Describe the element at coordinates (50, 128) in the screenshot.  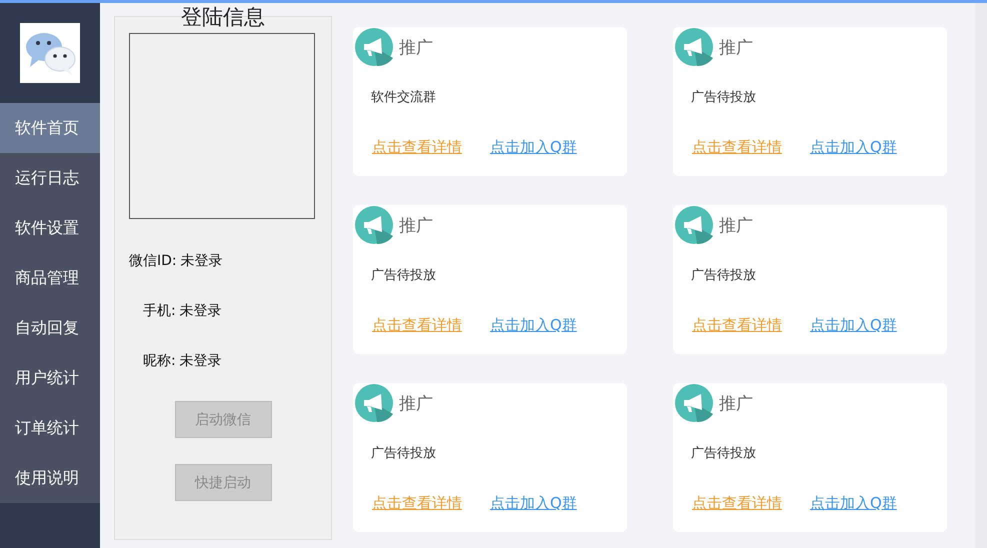
I see `sidebar-item: 软件首页` at that location.